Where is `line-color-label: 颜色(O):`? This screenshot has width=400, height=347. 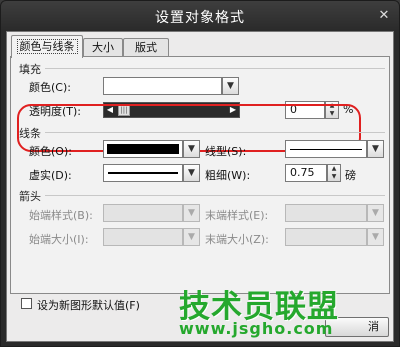 line-color-label: 颜色(O): is located at coordinates (50, 151).